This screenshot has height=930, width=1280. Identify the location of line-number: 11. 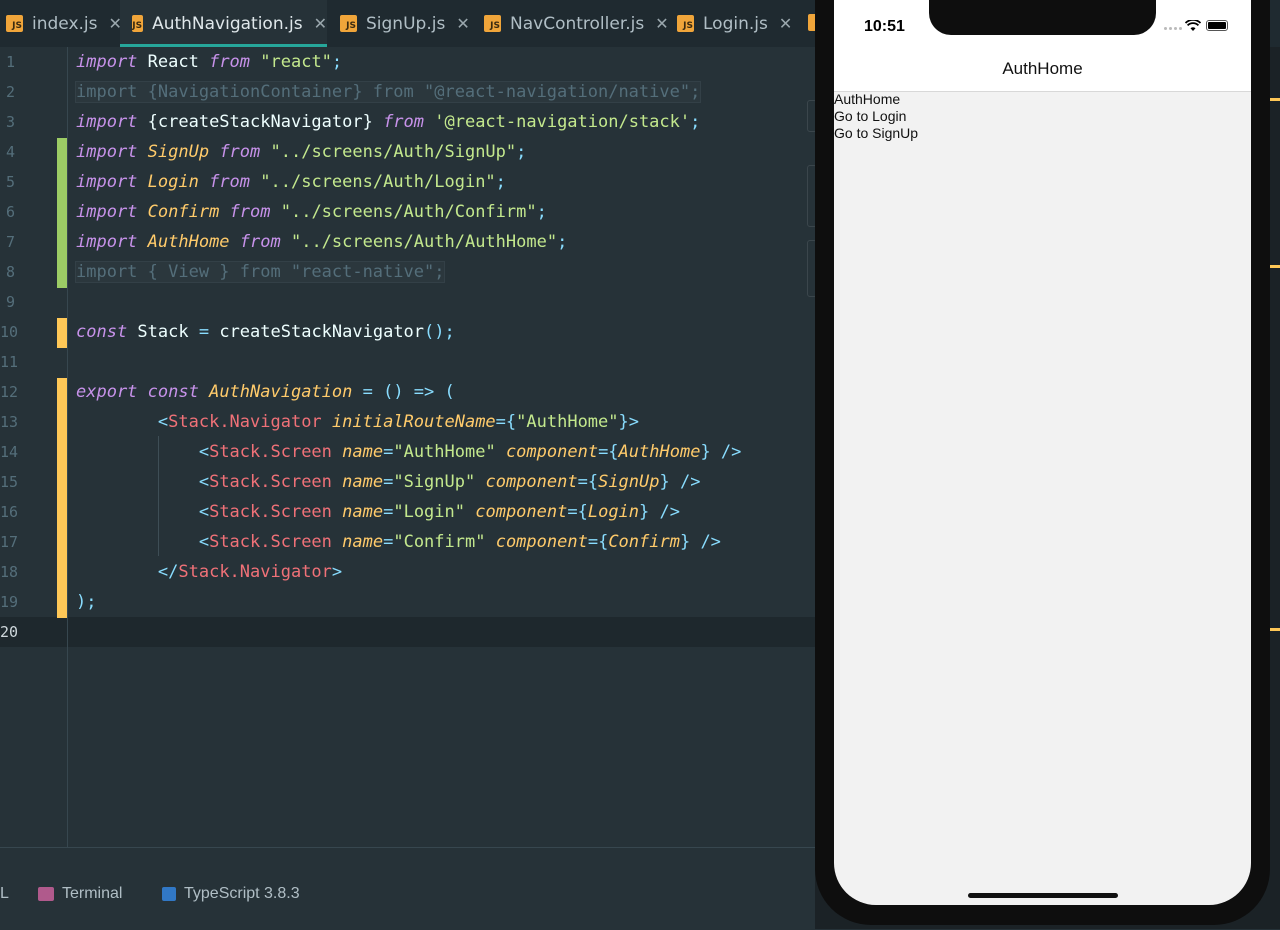
(9, 362).